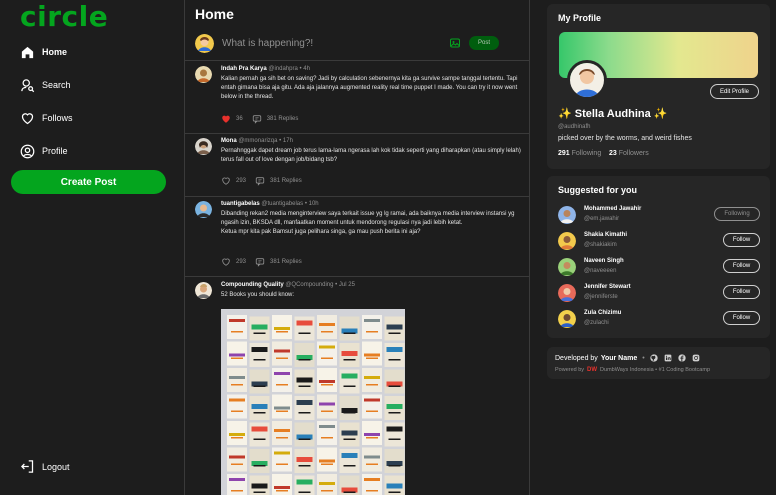  What do you see at coordinates (226, 119) in the screenshot?
I see `heart-filled-icon` at bounding box center [226, 119].